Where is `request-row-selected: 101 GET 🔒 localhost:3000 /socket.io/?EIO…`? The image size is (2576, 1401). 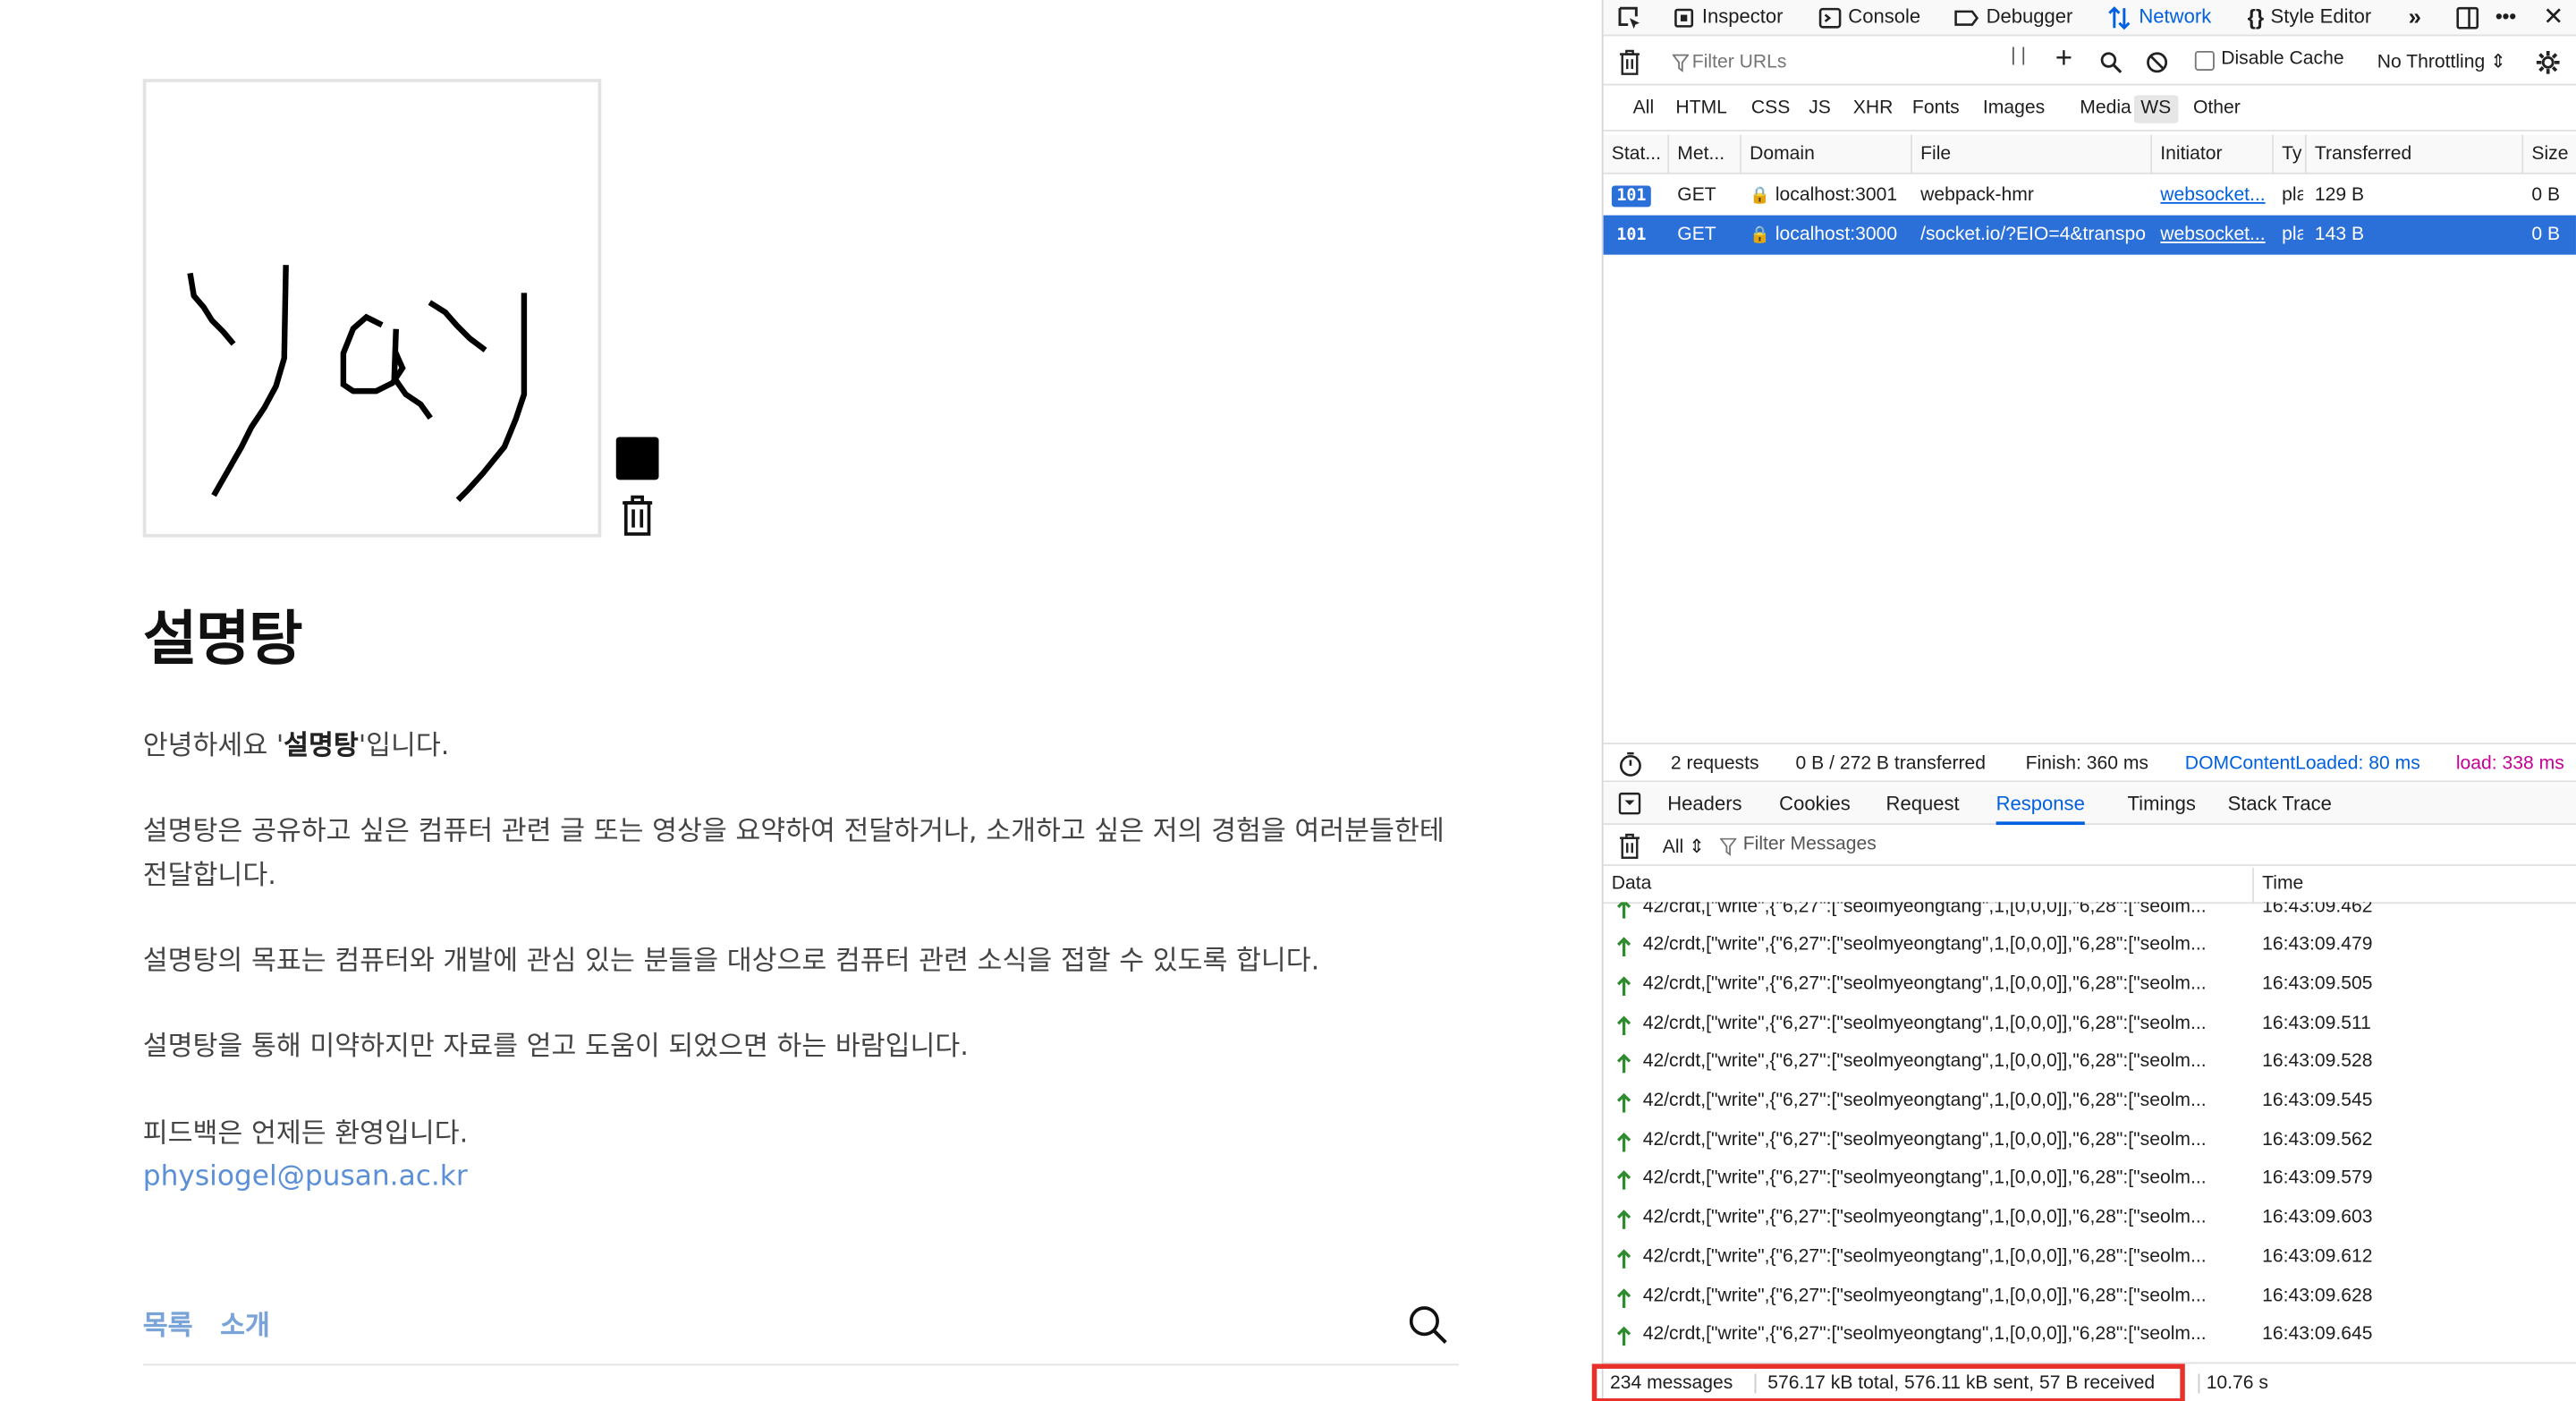 request-row-selected: 101 GET 🔒 localhost:3000 /socket.io/?EIO… is located at coordinates (2089, 235).